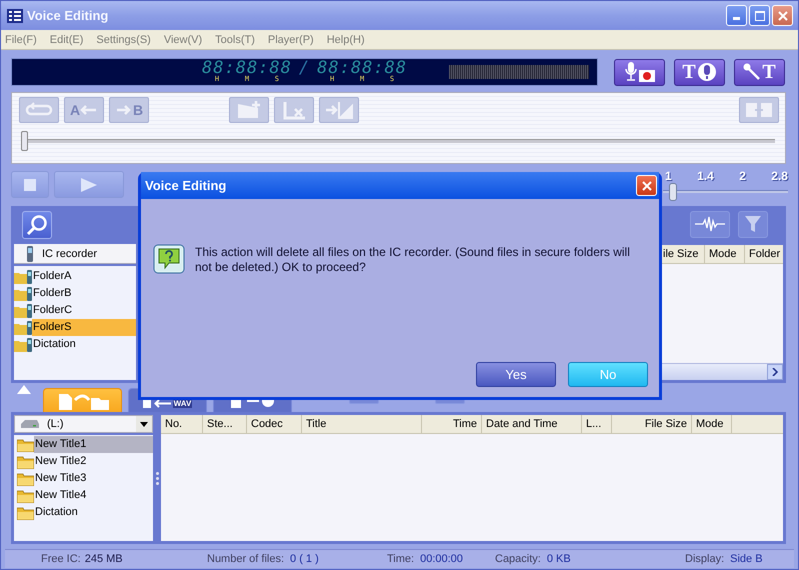 Image resolution: width=799 pixels, height=570 pixels. What do you see at coordinates (30, 254) in the screenshot?
I see `recorder-icon` at bounding box center [30, 254].